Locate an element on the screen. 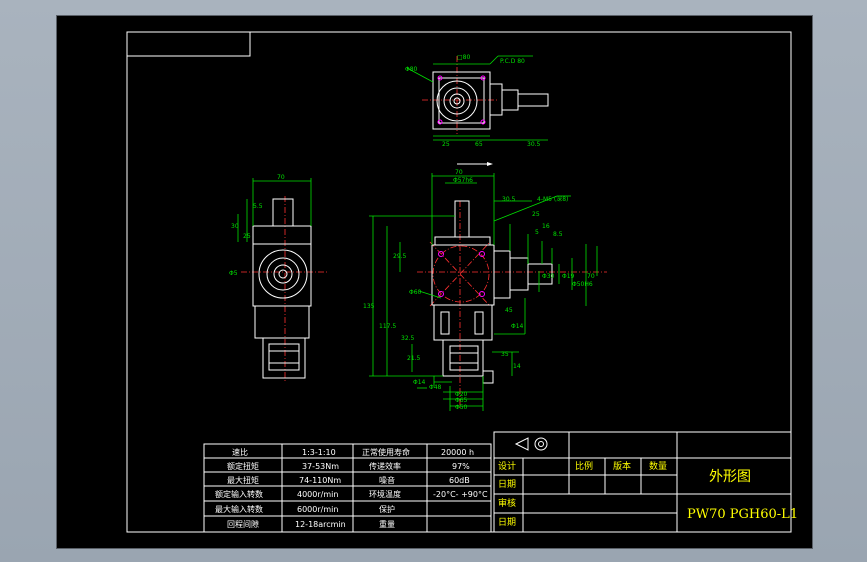 Image resolution: width=867 pixels, height=562 pixels. side-view is located at coordinates (283, 279).